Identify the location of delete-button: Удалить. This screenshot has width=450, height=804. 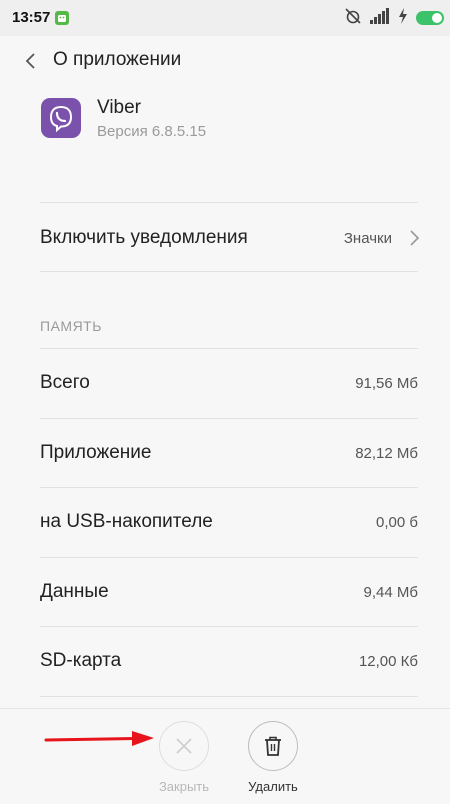
(273, 757).